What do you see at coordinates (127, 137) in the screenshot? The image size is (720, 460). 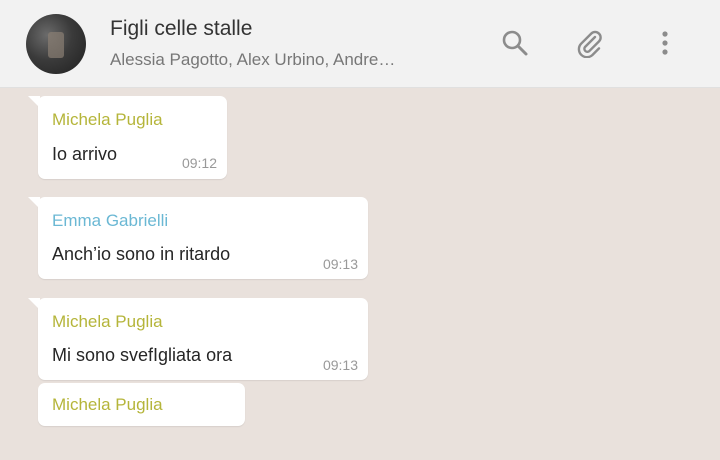 I see `message-bubble: Michela Puglia Io arrivo 09:12` at bounding box center [127, 137].